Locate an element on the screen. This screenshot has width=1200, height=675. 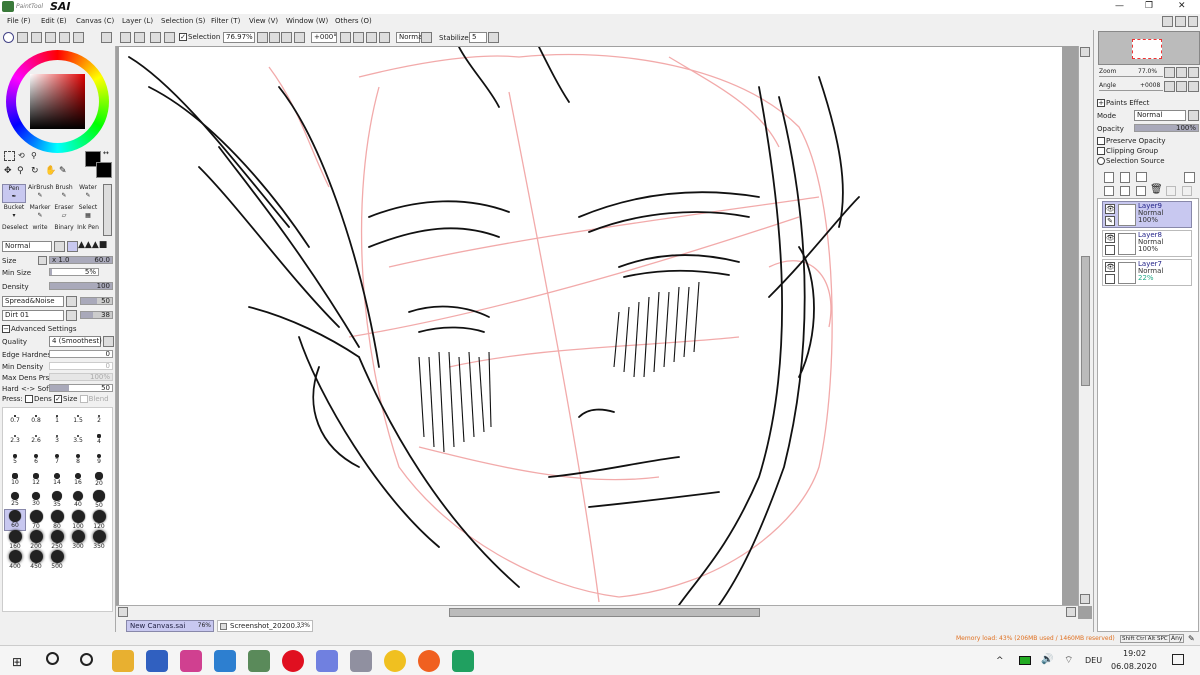
brush-size-preset: 3 is located at coordinates (57, 440).